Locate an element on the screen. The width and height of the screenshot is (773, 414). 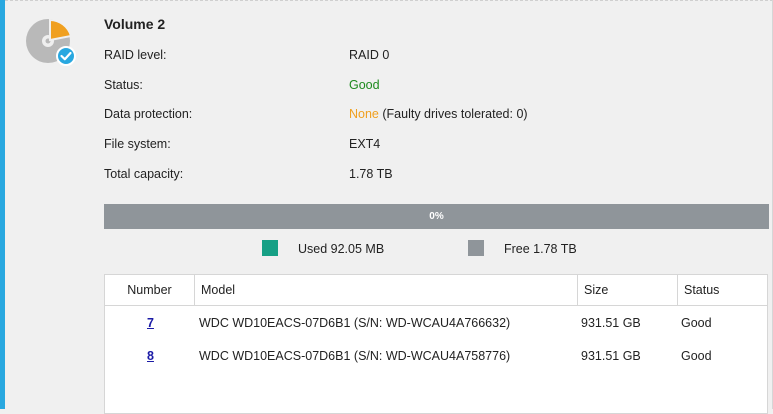
disk-number-link: 7 is located at coordinates (150, 323).